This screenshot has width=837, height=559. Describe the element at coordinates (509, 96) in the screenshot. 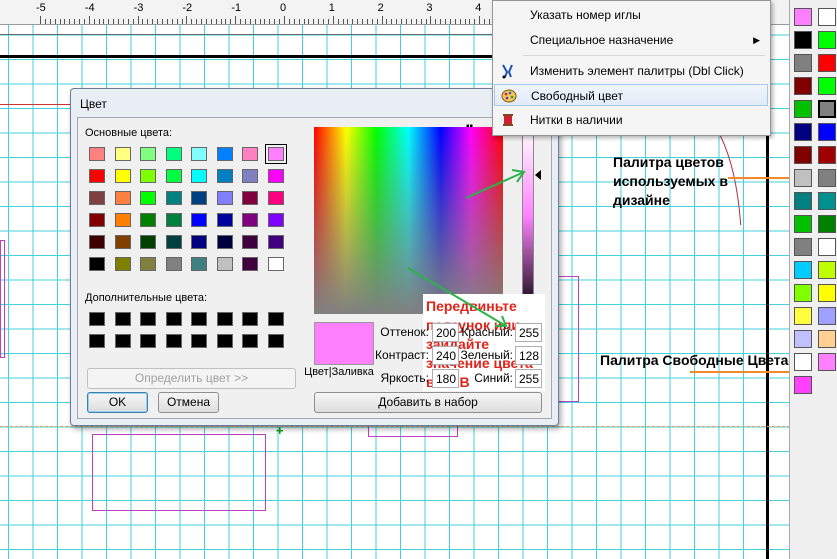

I see `palette-icon` at that location.